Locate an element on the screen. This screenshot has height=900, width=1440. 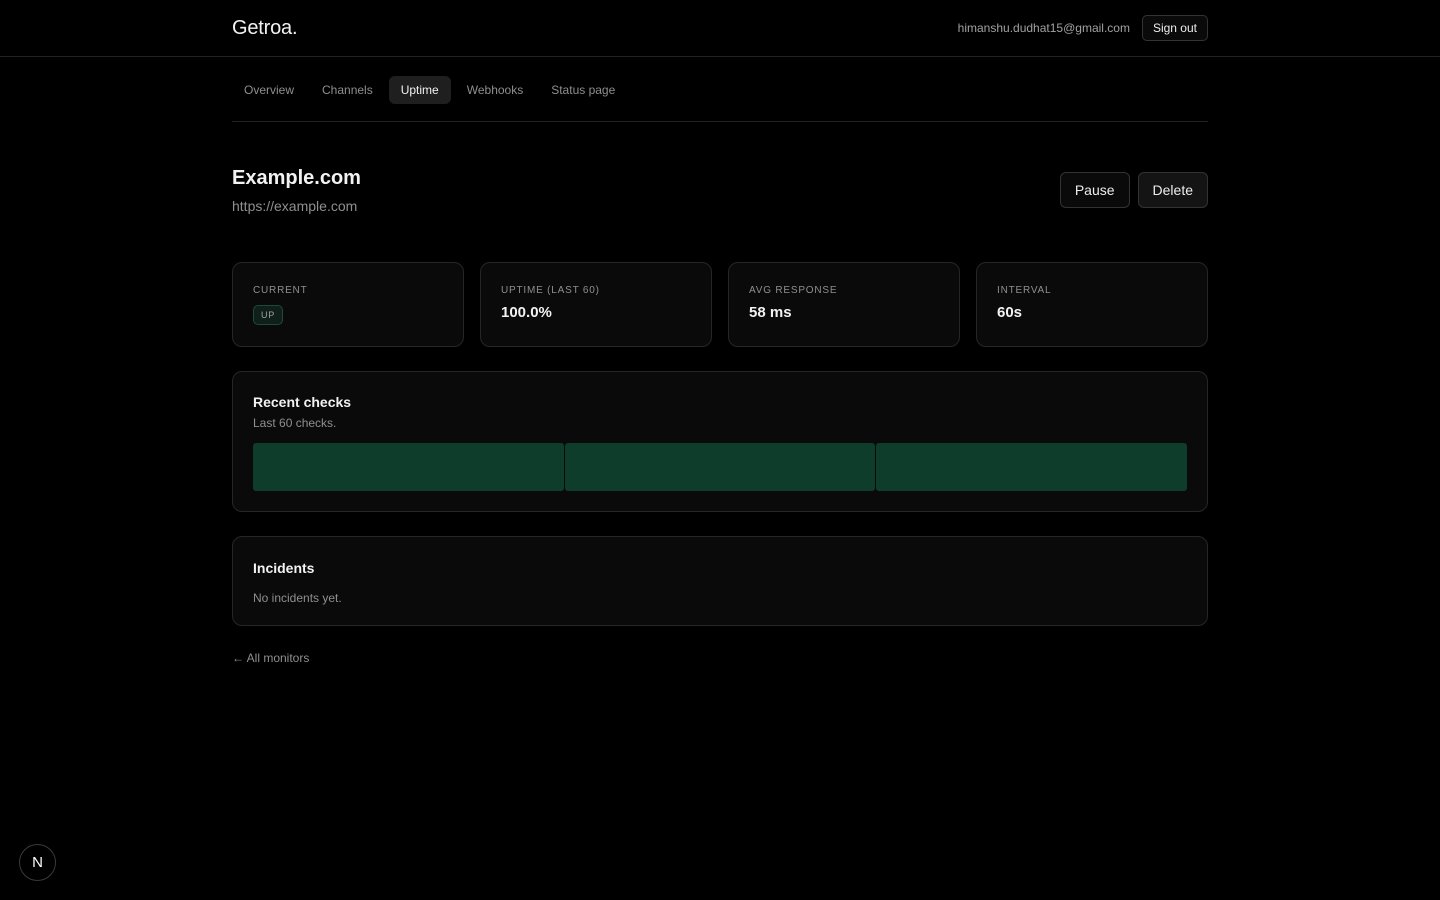
tab-webhooks: Webhooks is located at coordinates (495, 90).